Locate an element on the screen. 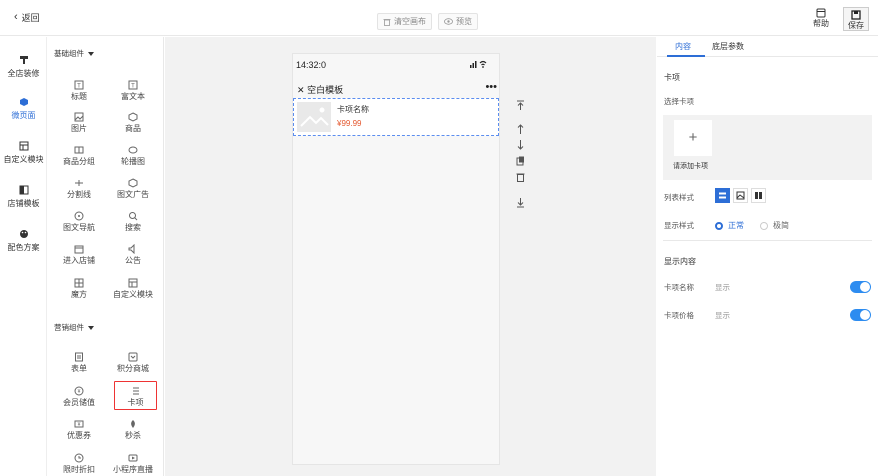 The image size is (878, 476). rich-text-icon: T is located at coordinates (133, 85).